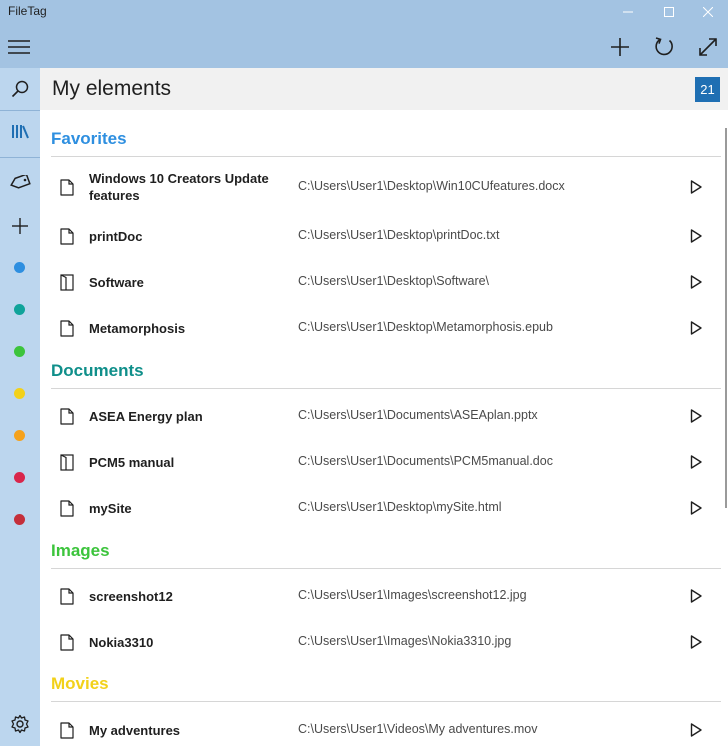  I want to click on refresh-button, so click(664, 47).